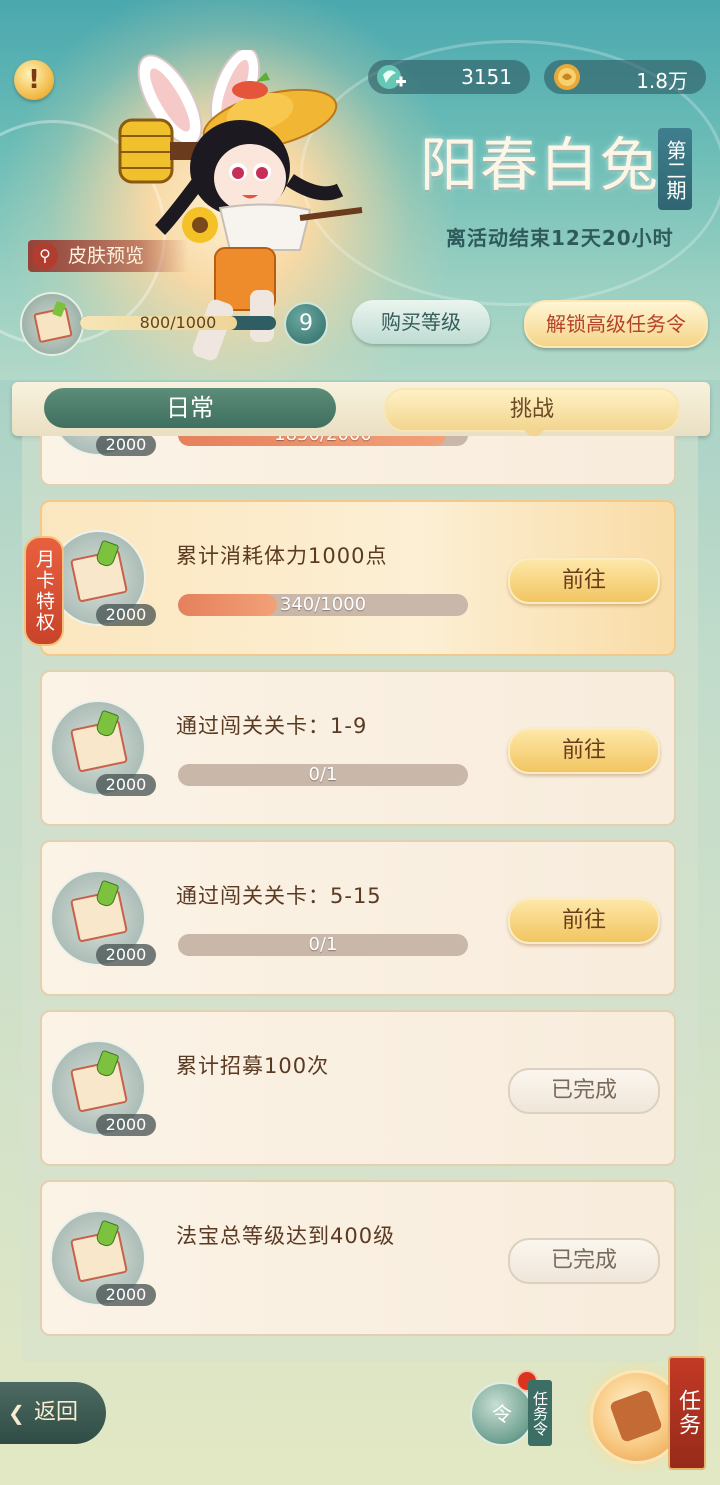  What do you see at coordinates (486, 77) in the screenshot?
I see `ling-currency-value: 3151` at bounding box center [486, 77].